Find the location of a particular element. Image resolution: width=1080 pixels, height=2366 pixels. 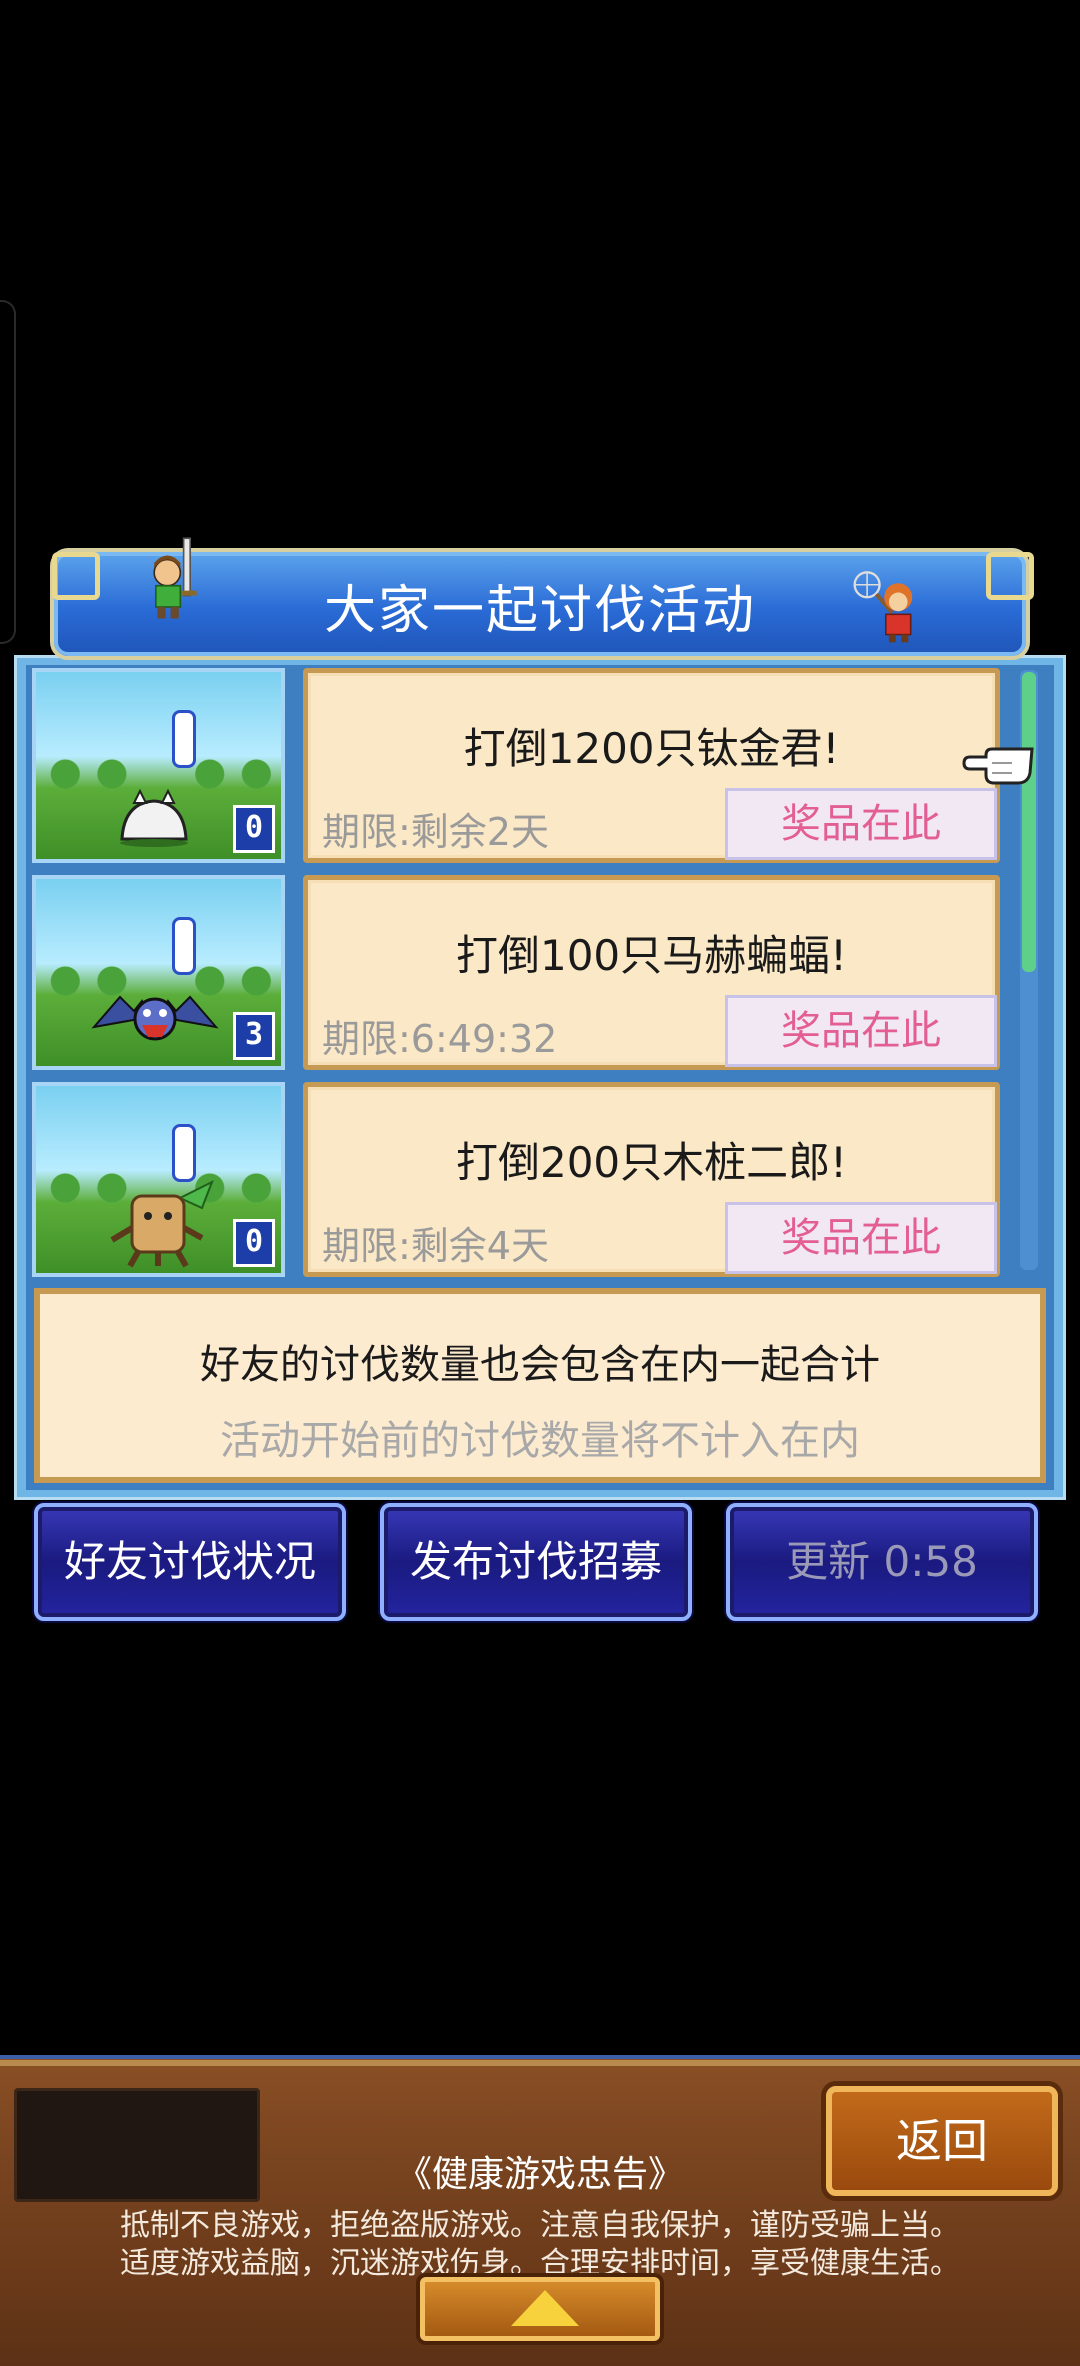

event-info-box: 好友的讨伐数量也会包含在内一起合计 活动开始前的讨伐数量将不计入在内 is located at coordinates (540, 1385).